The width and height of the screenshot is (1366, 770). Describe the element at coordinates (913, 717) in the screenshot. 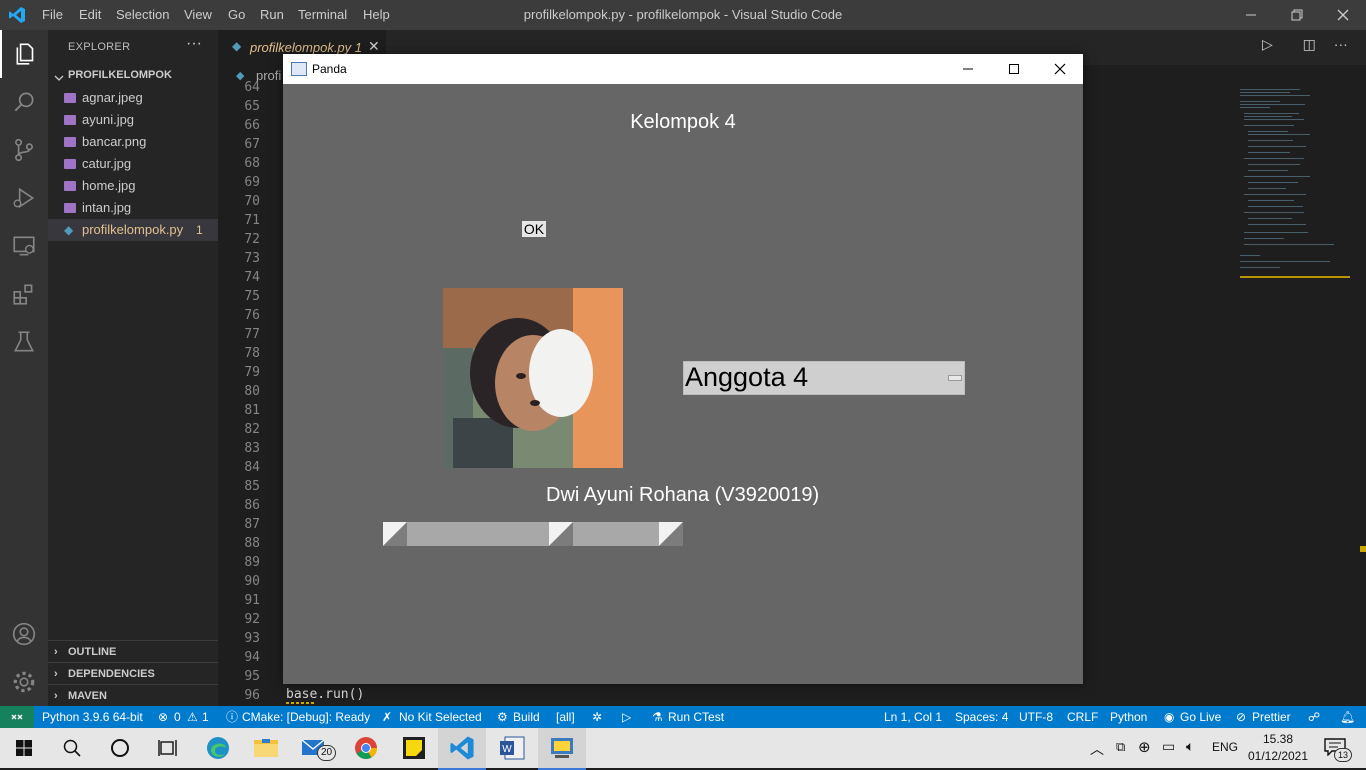

I see `cursor-position: Ln 1, Col 1` at that location.